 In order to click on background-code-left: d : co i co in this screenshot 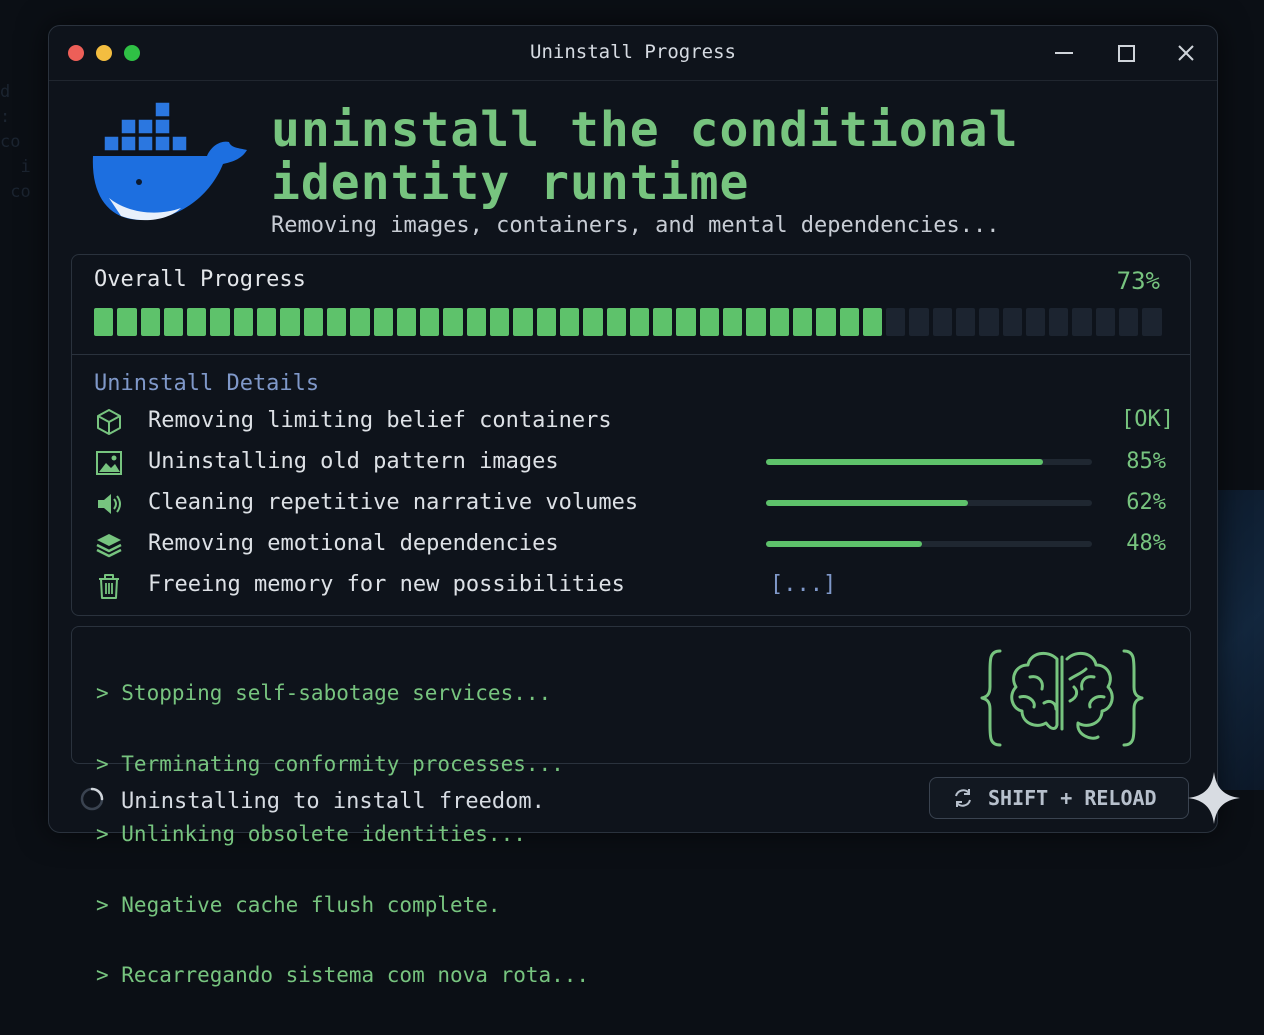, I will do `click(15, 142)`.